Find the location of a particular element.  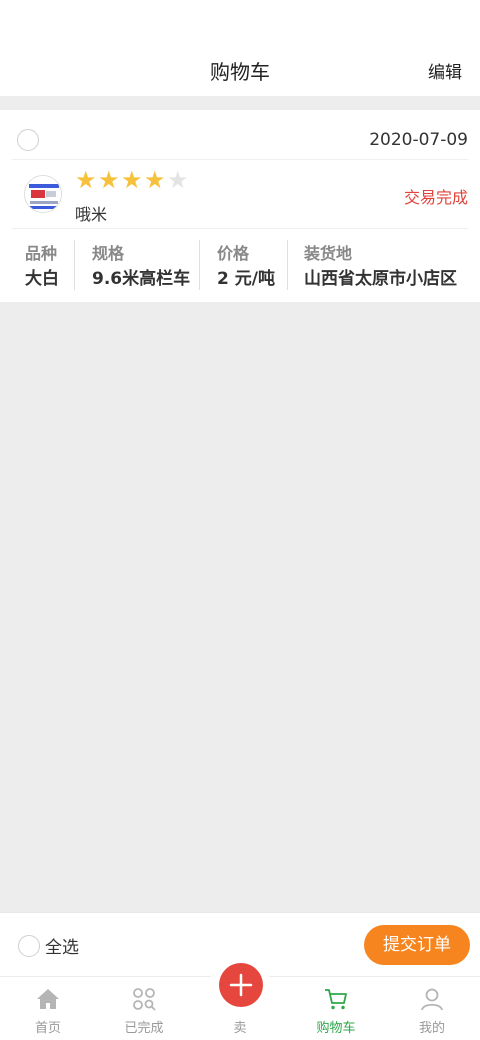

tab-mine: 我的 is located at coordinates (432, 1008).